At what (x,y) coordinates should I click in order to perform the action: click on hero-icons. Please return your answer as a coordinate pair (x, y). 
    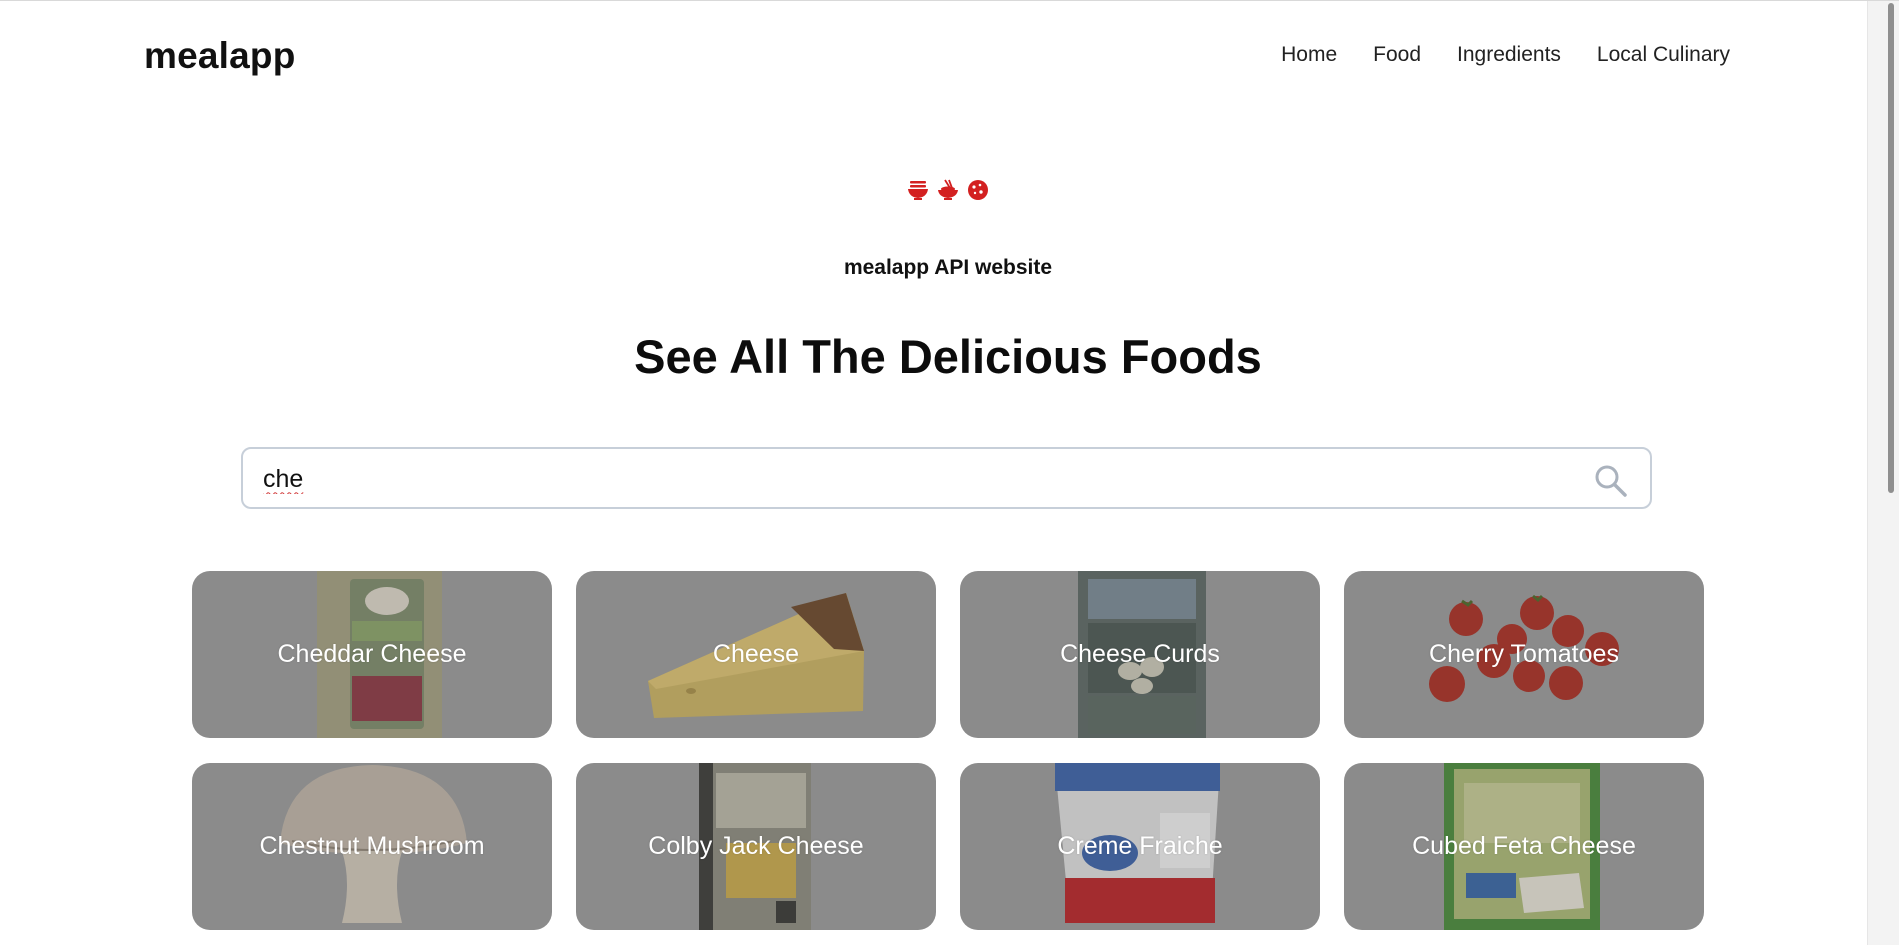
    Looking at the image, I should click on (948, 190).